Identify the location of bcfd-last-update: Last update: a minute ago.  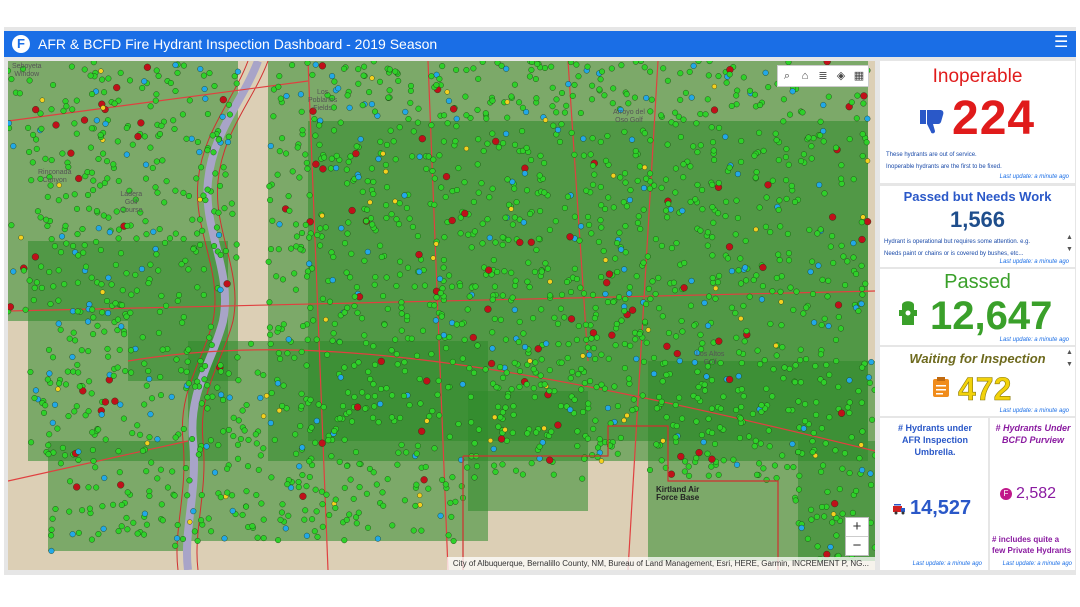
(1037, 564).